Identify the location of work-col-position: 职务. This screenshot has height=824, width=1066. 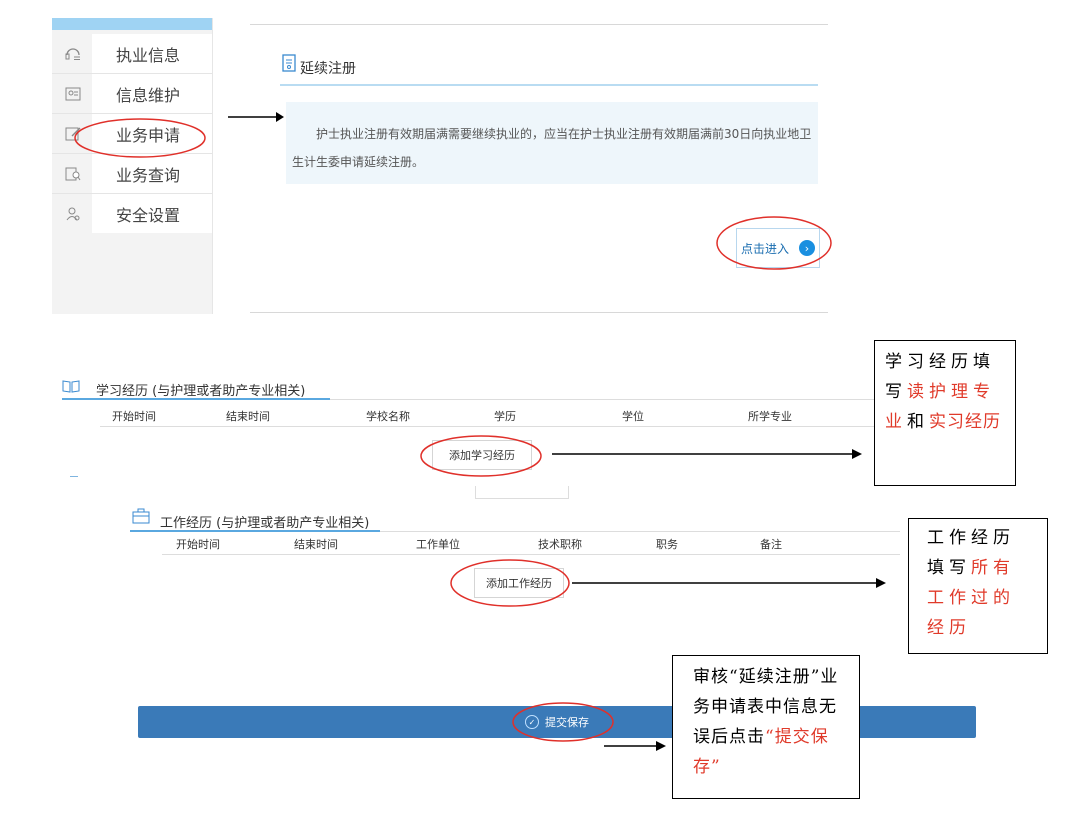
(667, 544).